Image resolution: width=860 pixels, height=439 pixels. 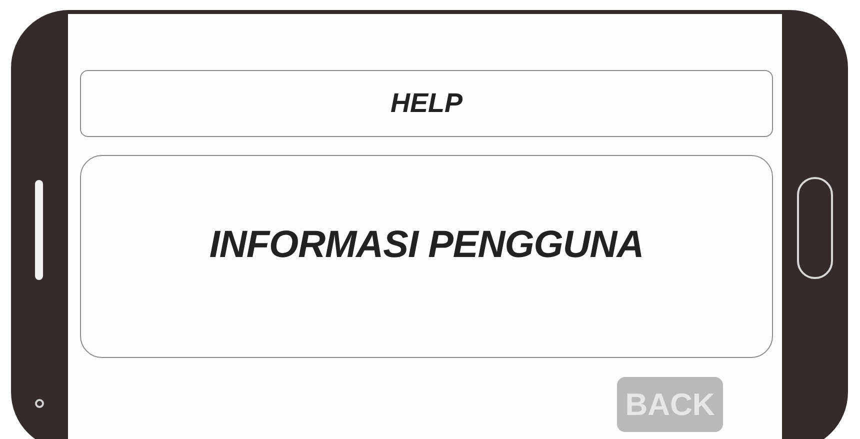 What do you see at coordinates (426, 103) in the screenshot?
I see `help-title: HELP` at bounding box center [426, 103].